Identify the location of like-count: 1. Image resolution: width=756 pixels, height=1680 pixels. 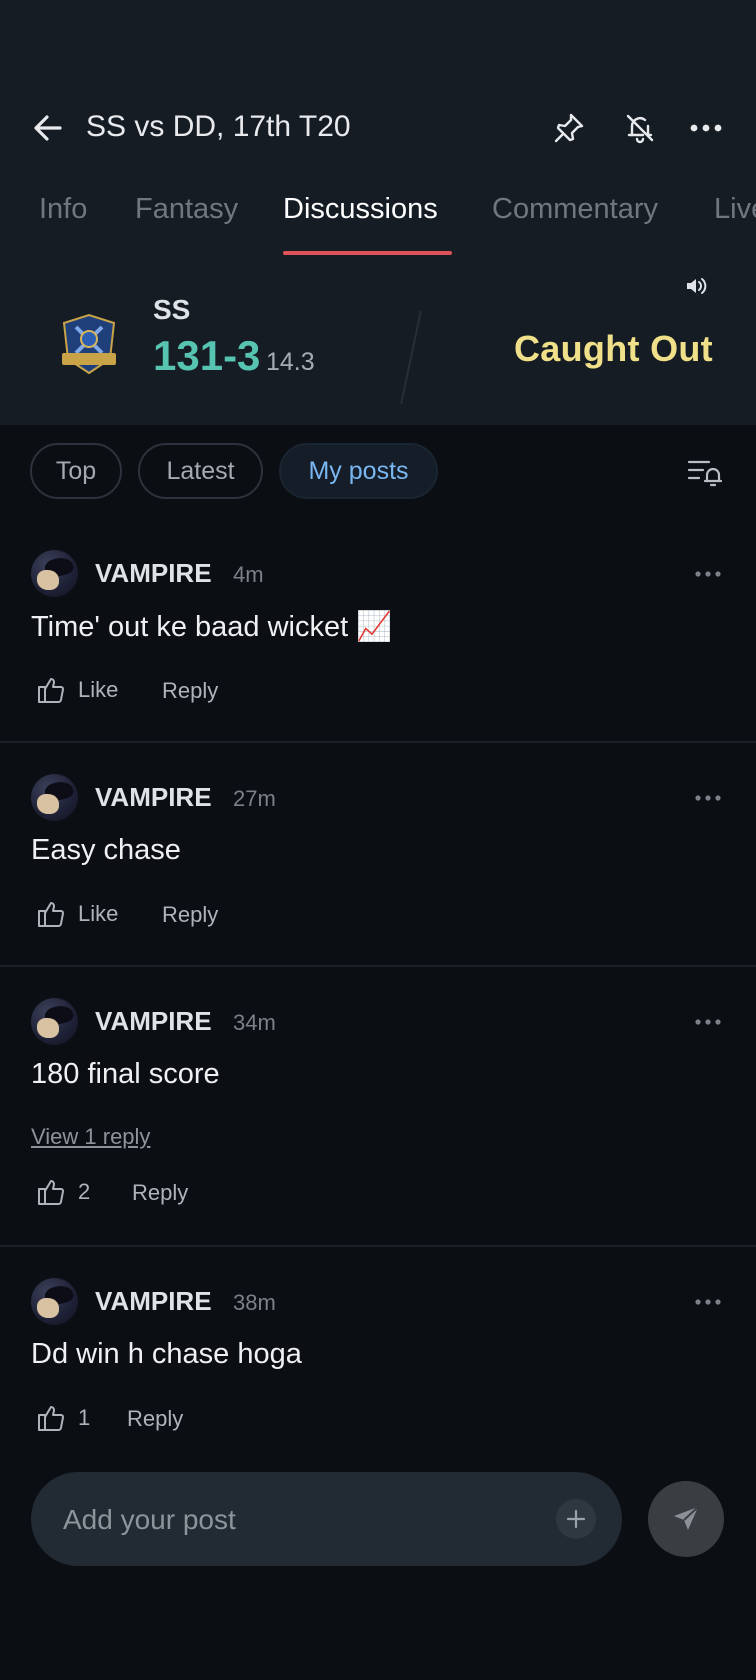
(84, 1417).